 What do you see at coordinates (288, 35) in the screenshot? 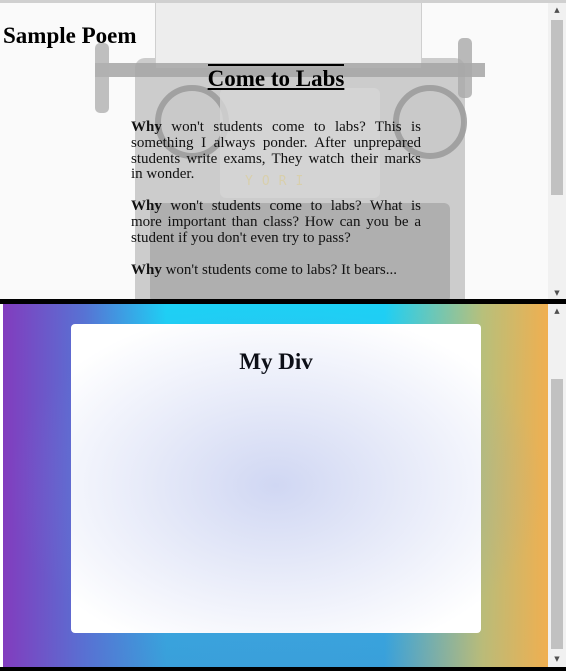
I see `typewriter-paper` at bounding box center [288, 35].